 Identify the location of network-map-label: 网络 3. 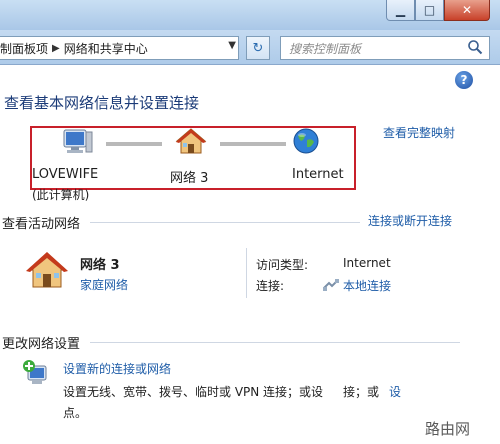
(189, 178).